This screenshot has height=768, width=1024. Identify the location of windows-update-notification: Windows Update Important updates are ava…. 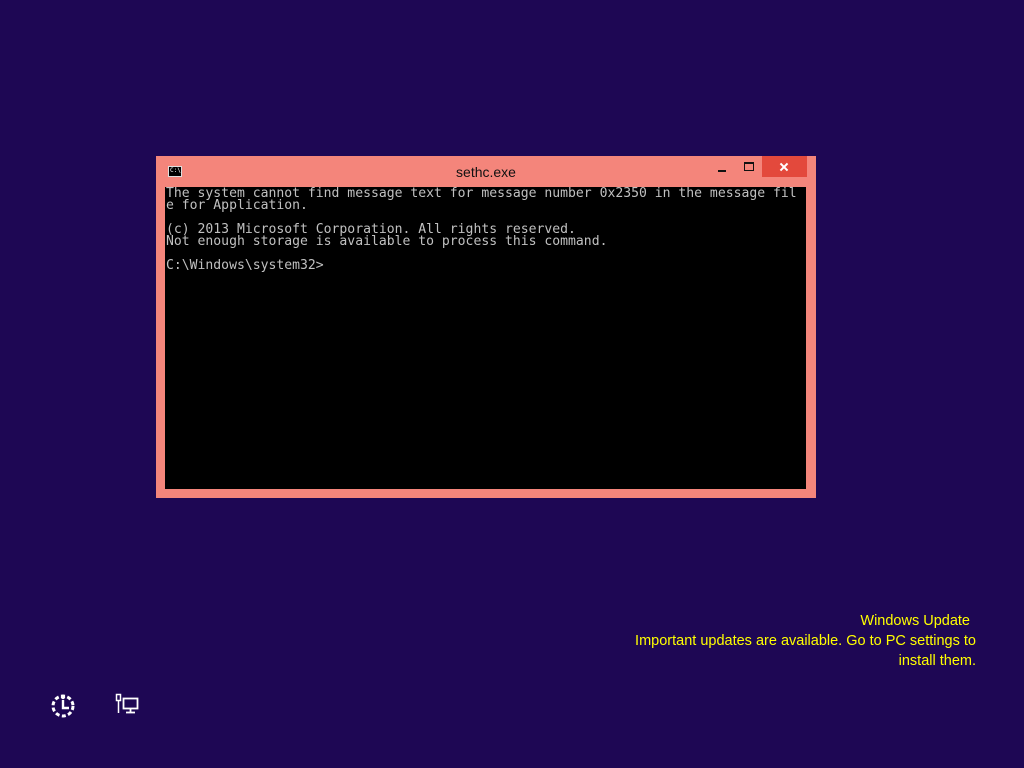
(786, 641).